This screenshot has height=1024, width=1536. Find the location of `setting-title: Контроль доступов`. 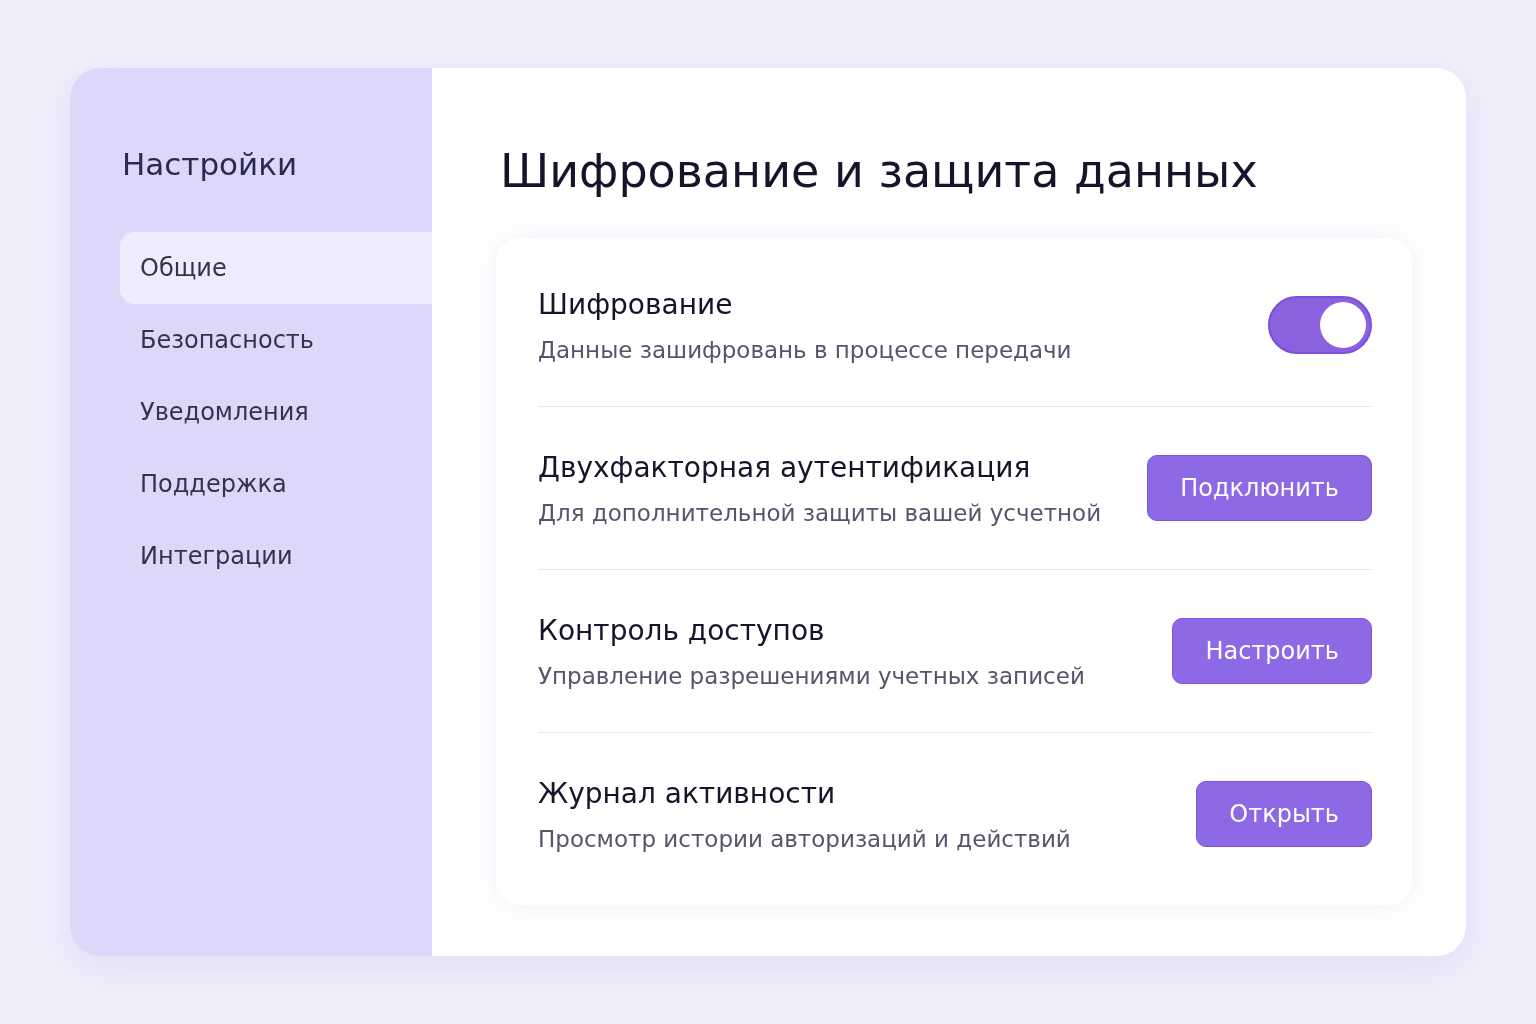

setting-title: Контроль доступов is located at coordinates (682, 630).